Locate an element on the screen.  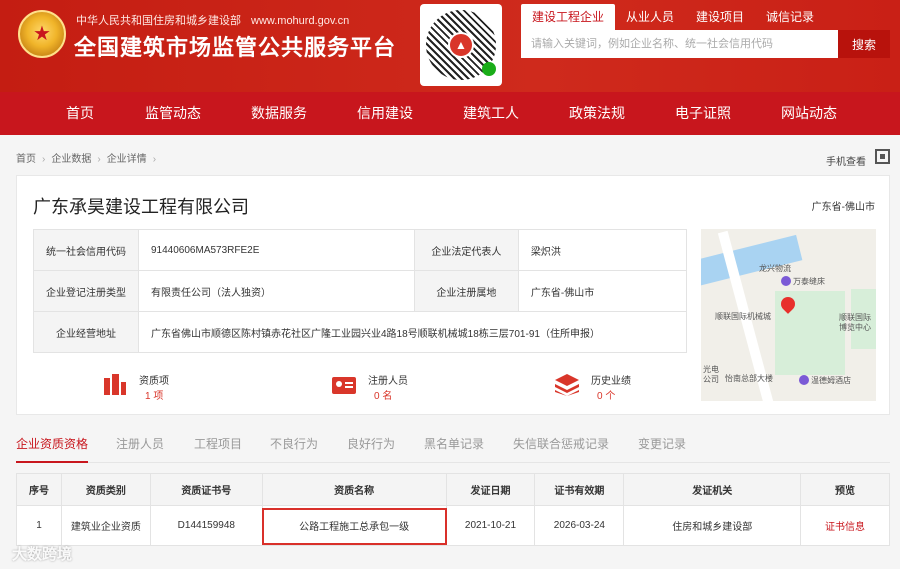
company-region: 广东省-佛山市 is located at coordinates (843, 207).